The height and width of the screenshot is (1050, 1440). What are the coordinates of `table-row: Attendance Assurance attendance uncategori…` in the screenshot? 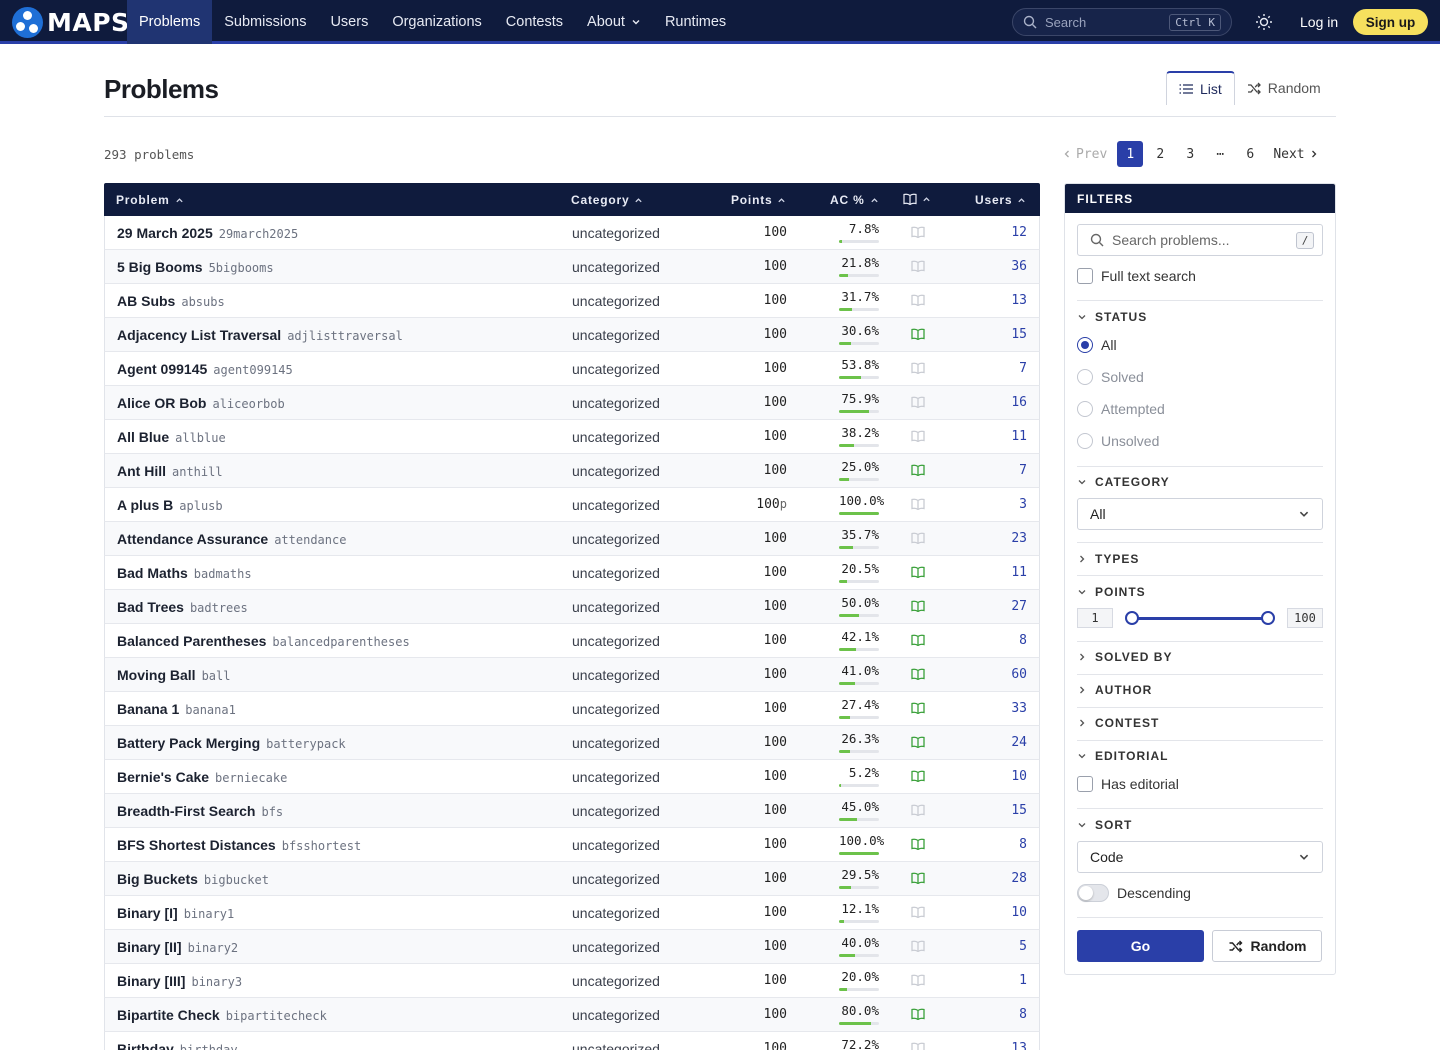 It's located at (572, 539).